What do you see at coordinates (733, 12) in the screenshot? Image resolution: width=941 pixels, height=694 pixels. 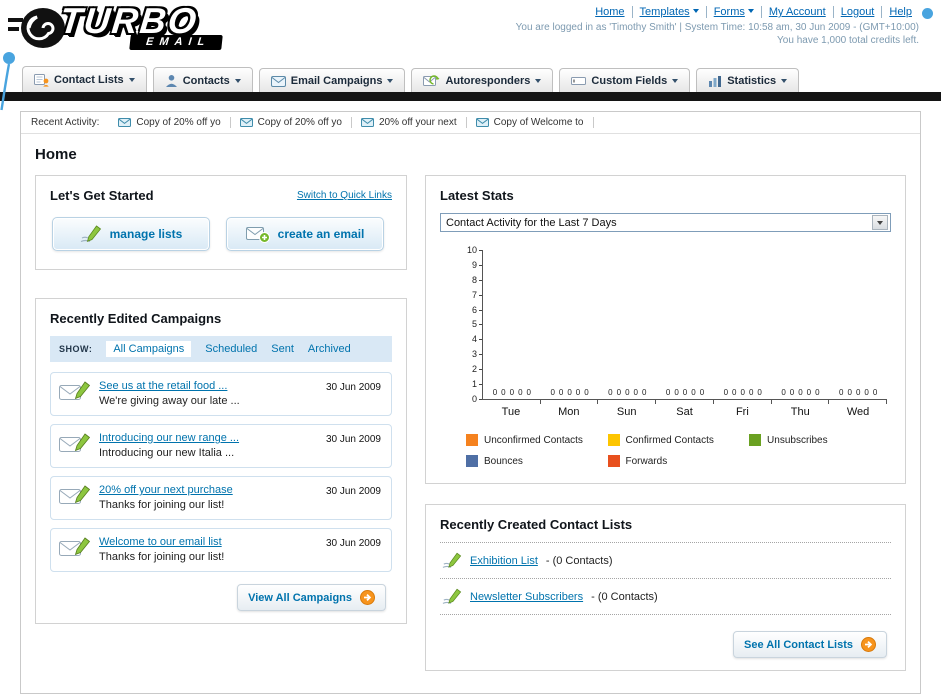 I see `top-link-forms: Forms` at bounding box center [733, 12].